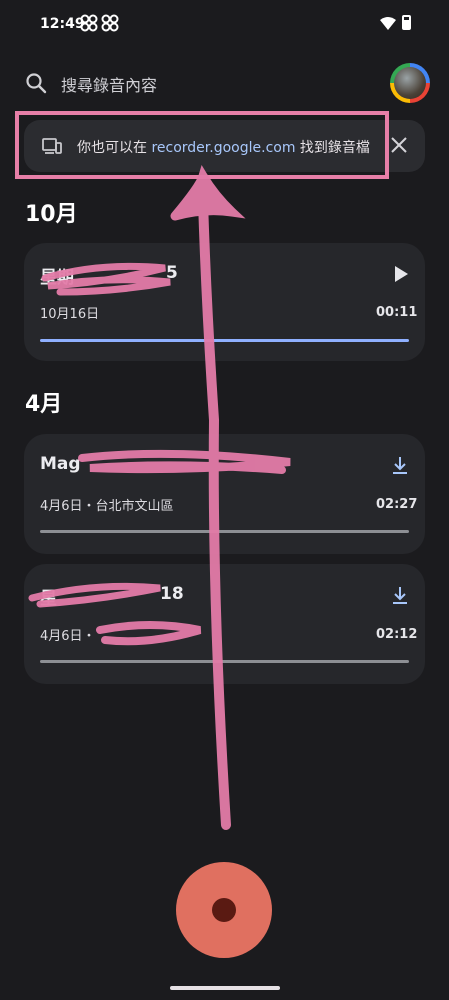 This screenshot has width=449, height=1000. Describe the element at coordinates (36, 83) in the screenshot. I see `search-icon` at that location.